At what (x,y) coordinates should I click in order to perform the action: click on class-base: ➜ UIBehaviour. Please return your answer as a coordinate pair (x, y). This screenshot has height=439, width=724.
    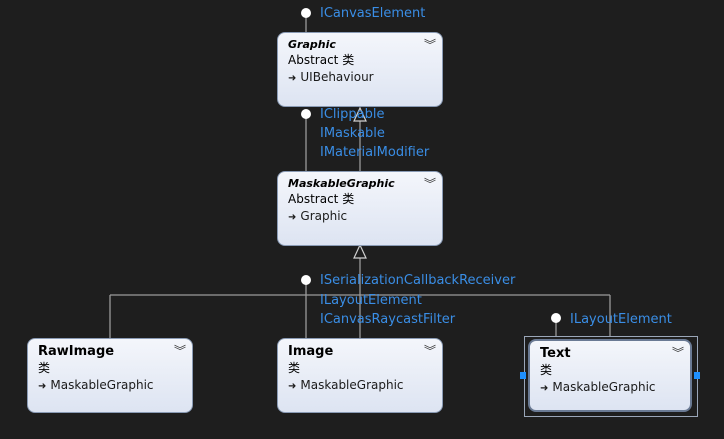
    Looking at the image, I should click on (360, 78).